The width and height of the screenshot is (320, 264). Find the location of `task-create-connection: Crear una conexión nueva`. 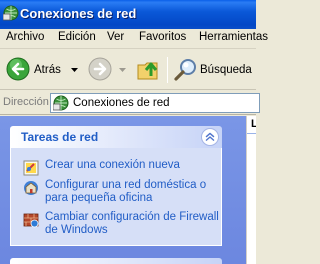

task-create-connection: Crear una conexión nueva is located at coordinates (121, 167).